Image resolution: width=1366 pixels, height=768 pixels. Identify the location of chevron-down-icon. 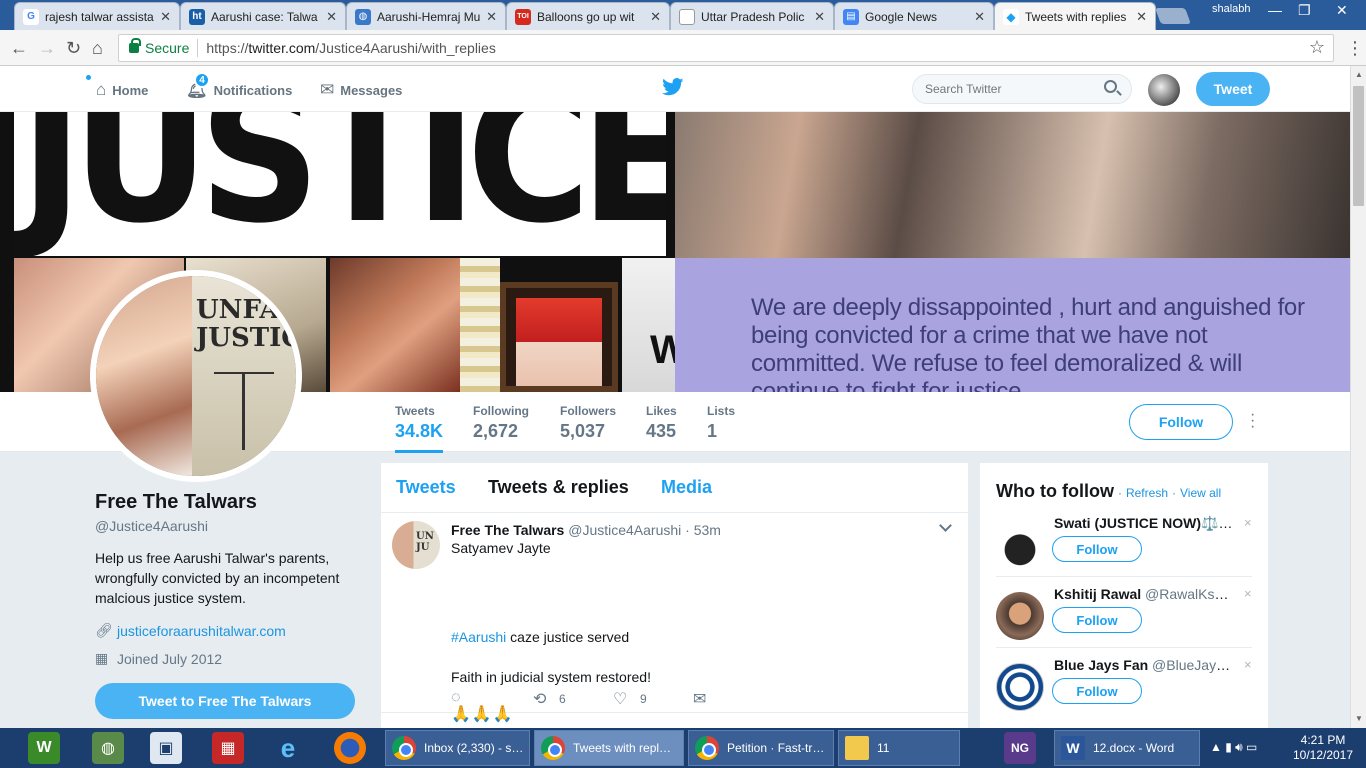
(945, 525).